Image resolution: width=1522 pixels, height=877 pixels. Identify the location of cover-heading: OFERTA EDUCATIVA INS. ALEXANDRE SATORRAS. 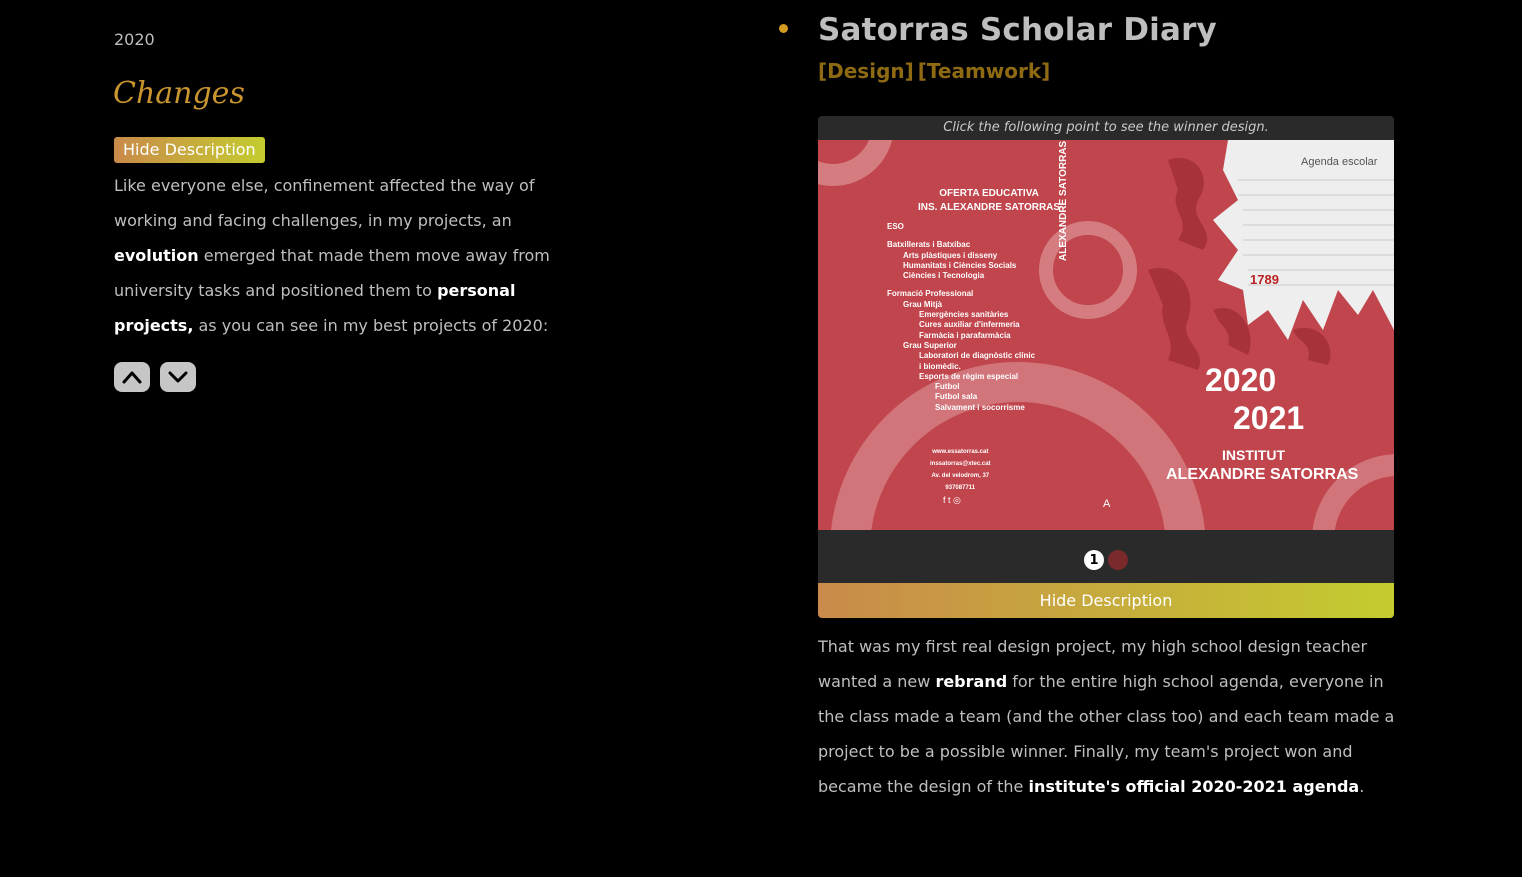
(989, 200).